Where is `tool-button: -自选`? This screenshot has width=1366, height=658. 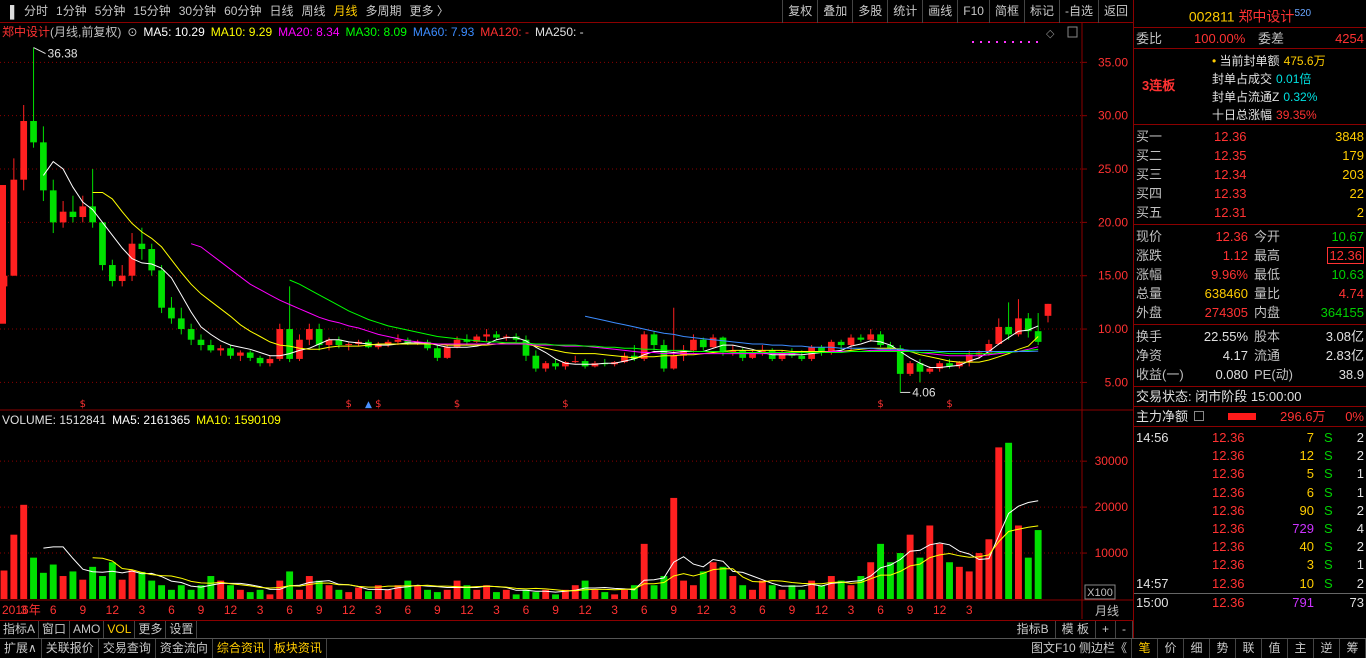 tool-button: -自选 is located at coordinates (1078, 11).